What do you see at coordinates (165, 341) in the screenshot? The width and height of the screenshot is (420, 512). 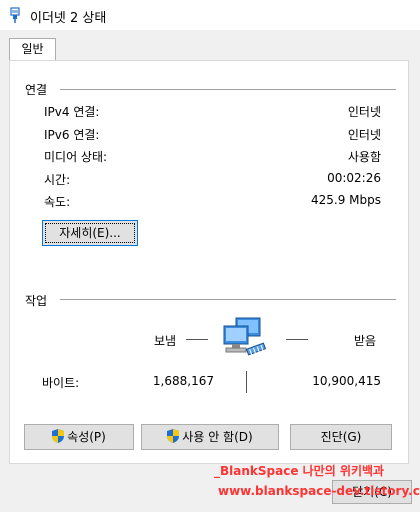 I see `sent-label: 보냄` at bounding box center [165, 341].